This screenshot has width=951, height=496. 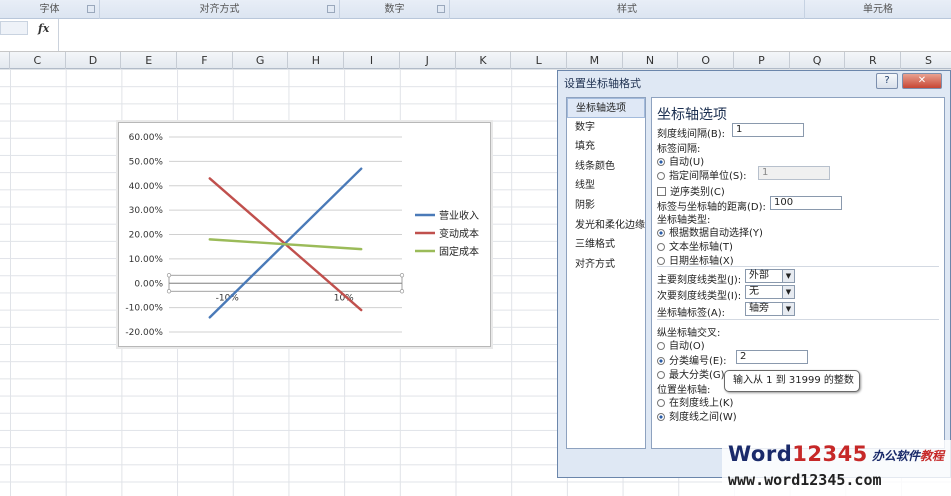 I want to click on column-header-k: K, so click(x=484, y=60).